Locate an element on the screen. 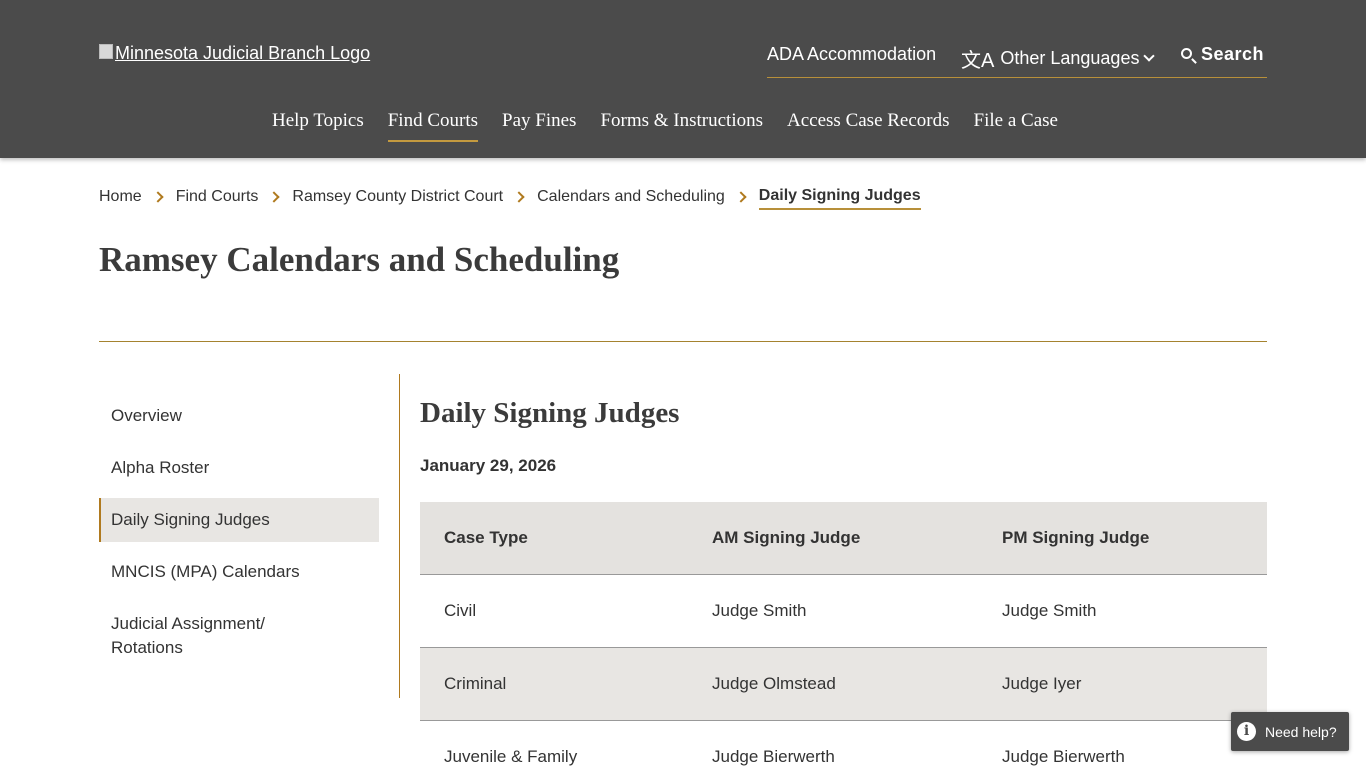  search-label: Search is located at coordinates (1233, 54).